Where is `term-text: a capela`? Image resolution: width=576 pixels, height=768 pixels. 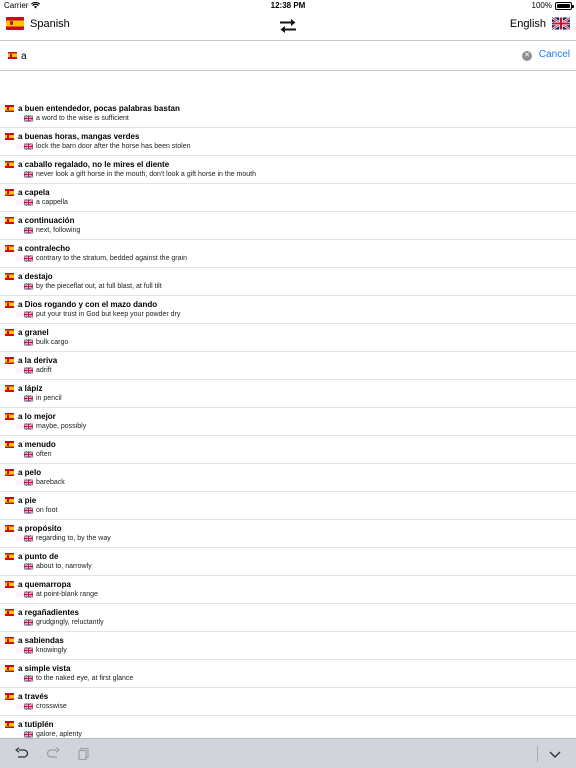 term-text: a capela is located at coordinates (34, 192).